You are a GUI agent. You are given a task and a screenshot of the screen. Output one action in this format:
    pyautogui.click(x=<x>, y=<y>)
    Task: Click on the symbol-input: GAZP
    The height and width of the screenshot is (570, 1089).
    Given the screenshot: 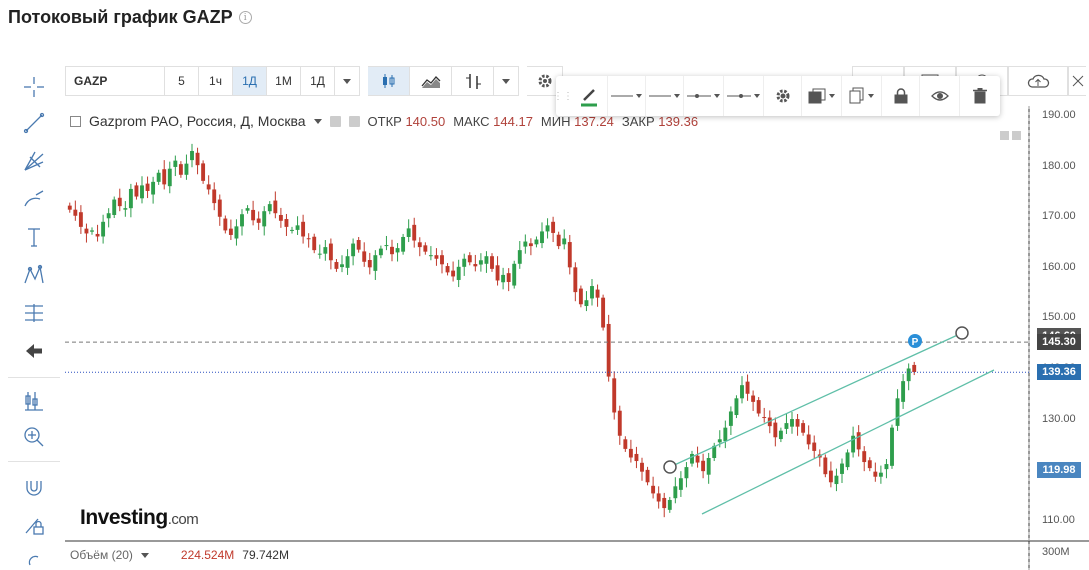 What is the action you would take?
    pyautogui.click(x=115, y=81)
    